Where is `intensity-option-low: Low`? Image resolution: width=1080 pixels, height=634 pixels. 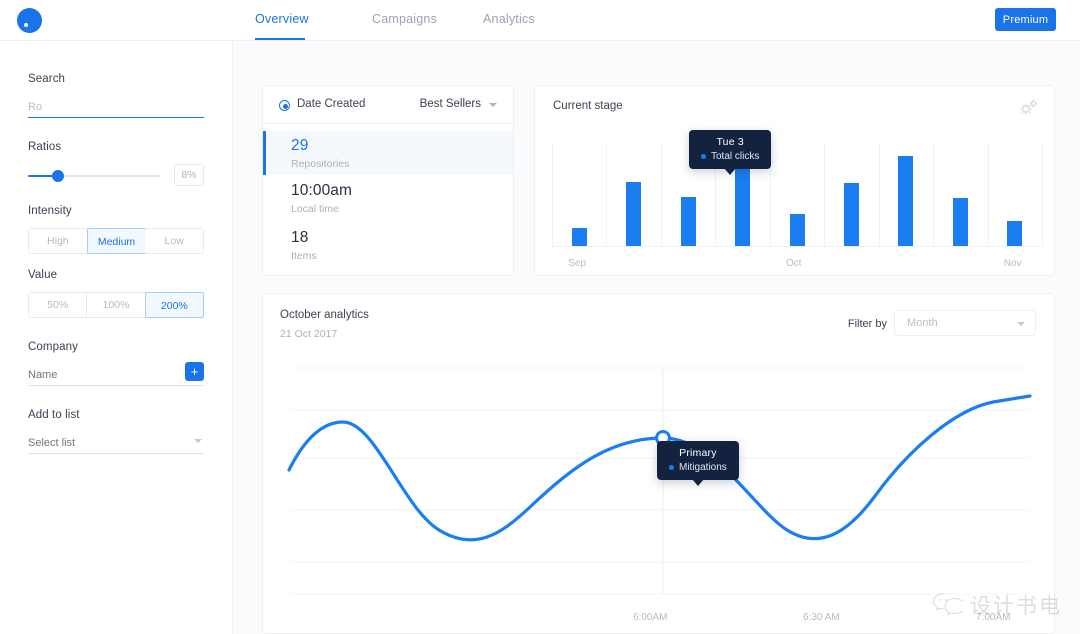
intensity-option-low: Low is located at coordinates (174, 241).